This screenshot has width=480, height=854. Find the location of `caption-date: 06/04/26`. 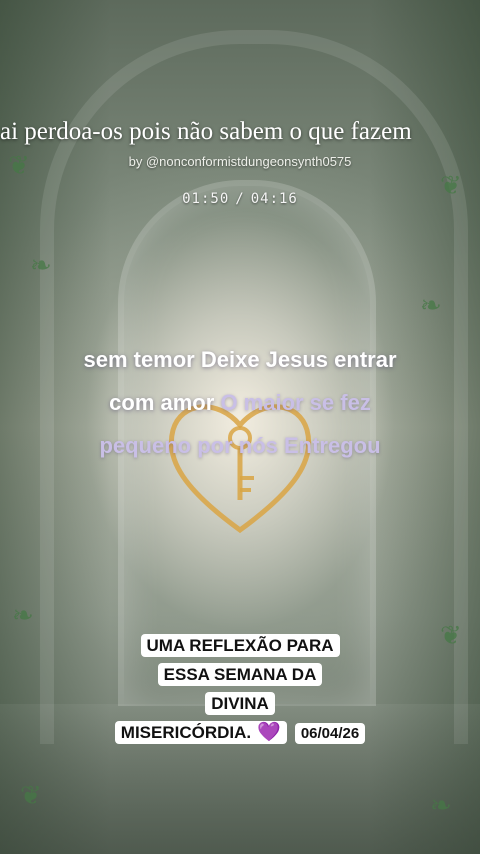

caption-date: 06/04/26 is located at coordinates (330, 733).